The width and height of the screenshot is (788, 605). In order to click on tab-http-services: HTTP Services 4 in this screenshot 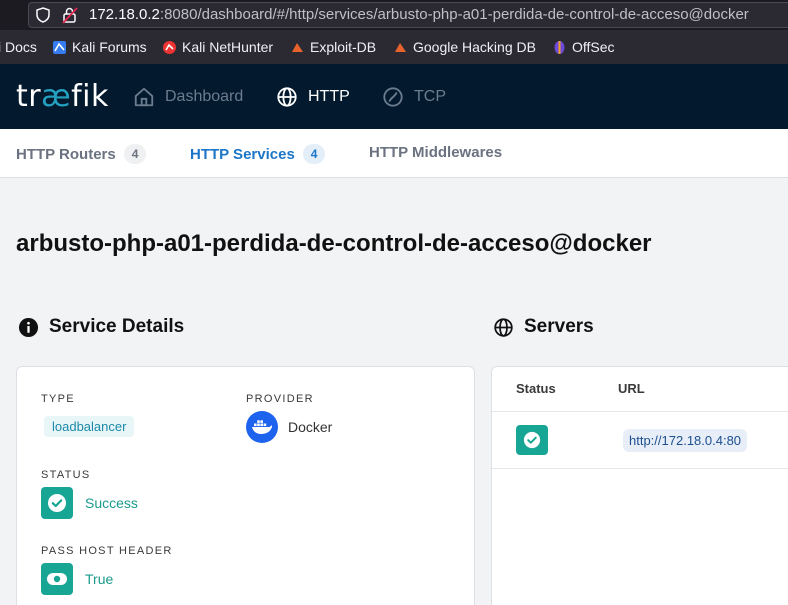, I will do `click(258, 154)`.